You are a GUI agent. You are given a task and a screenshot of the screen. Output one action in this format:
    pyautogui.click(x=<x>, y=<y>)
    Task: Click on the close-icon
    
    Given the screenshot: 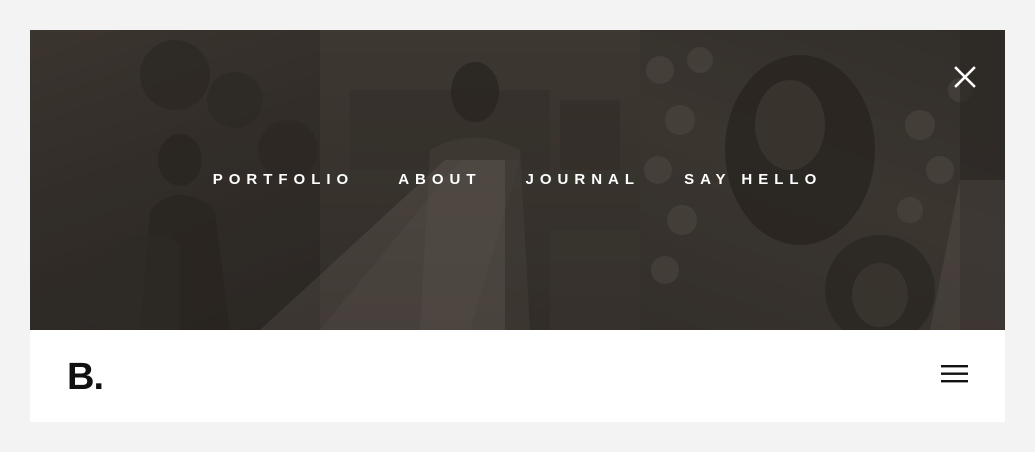 What is the action you would take?
    pyautogui.click(x=965, y=77)
    